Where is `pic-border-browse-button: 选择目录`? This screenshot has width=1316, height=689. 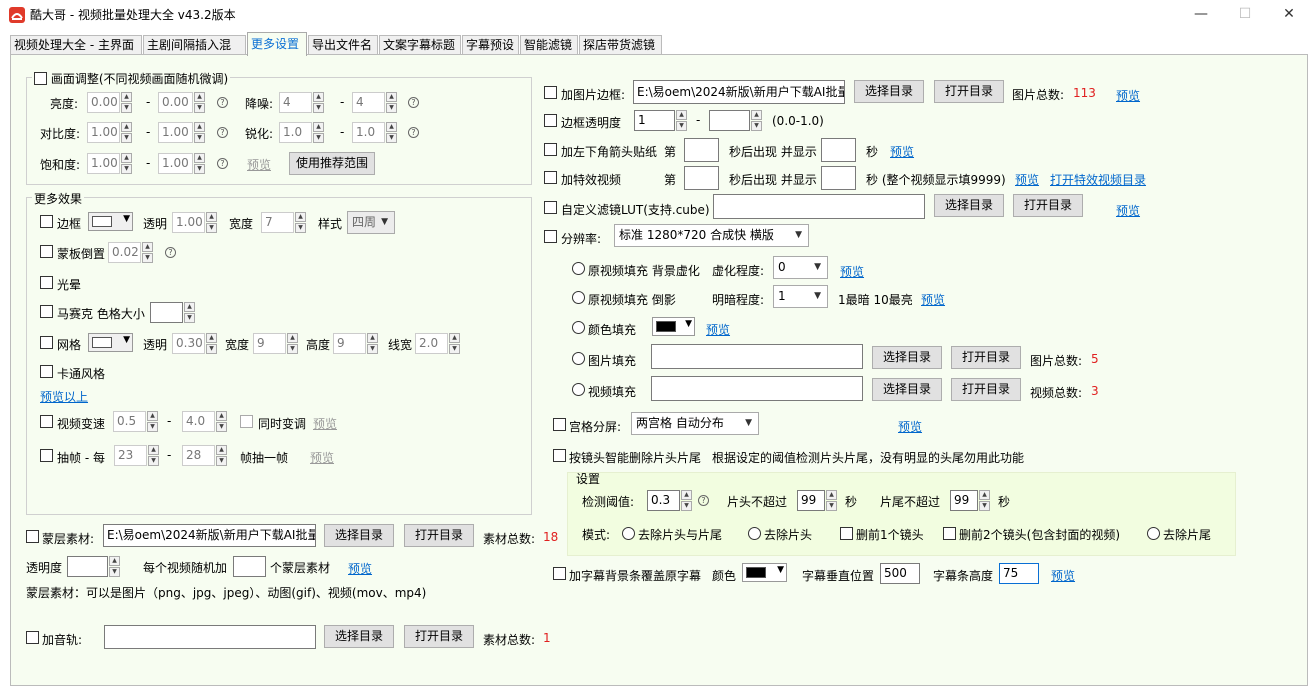
pic-border-browse-button: 选择目录 is located at coordinates (889, 91).